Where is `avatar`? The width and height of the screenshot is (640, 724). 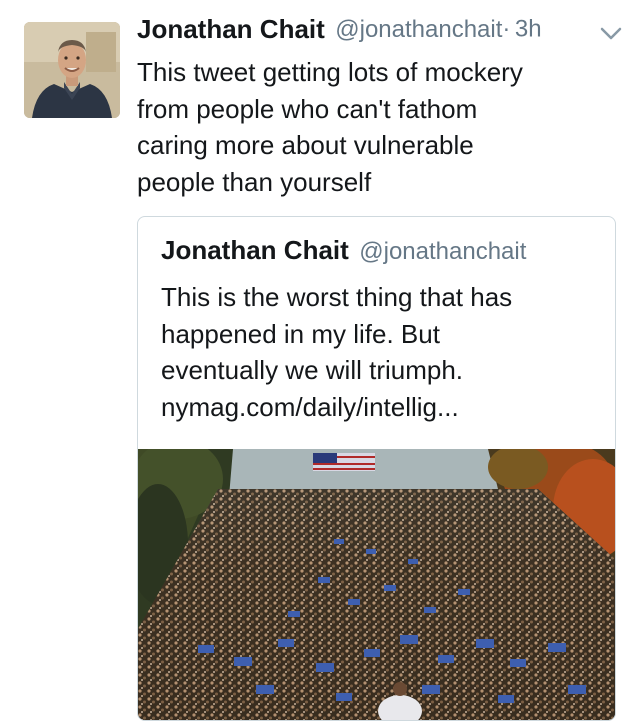 avatar is located at coordinates (72, 70).